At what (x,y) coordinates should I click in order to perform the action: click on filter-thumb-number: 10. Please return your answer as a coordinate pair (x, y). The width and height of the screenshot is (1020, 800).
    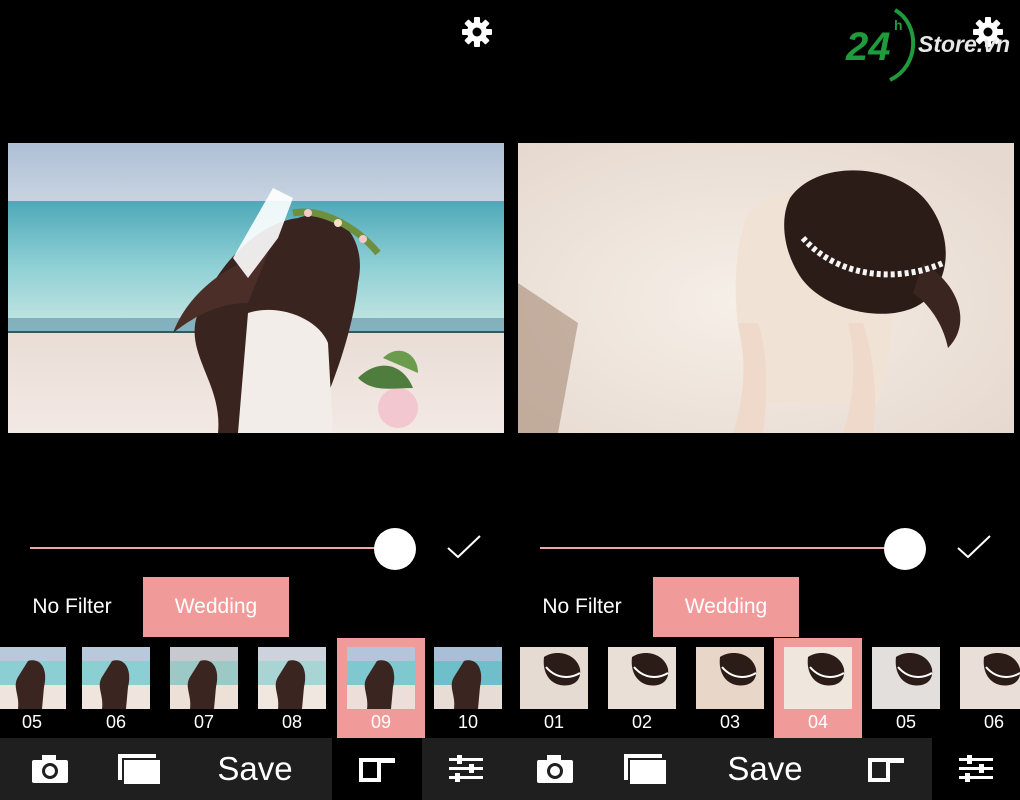
    Looking at the image, I should click on (468, 722).